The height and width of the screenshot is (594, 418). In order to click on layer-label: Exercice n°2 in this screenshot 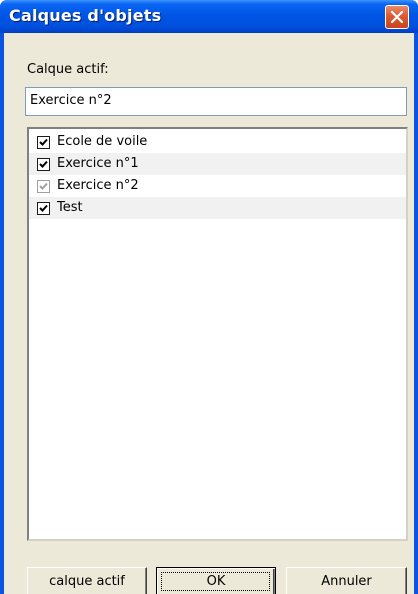, I will do `click(98, 185)`.